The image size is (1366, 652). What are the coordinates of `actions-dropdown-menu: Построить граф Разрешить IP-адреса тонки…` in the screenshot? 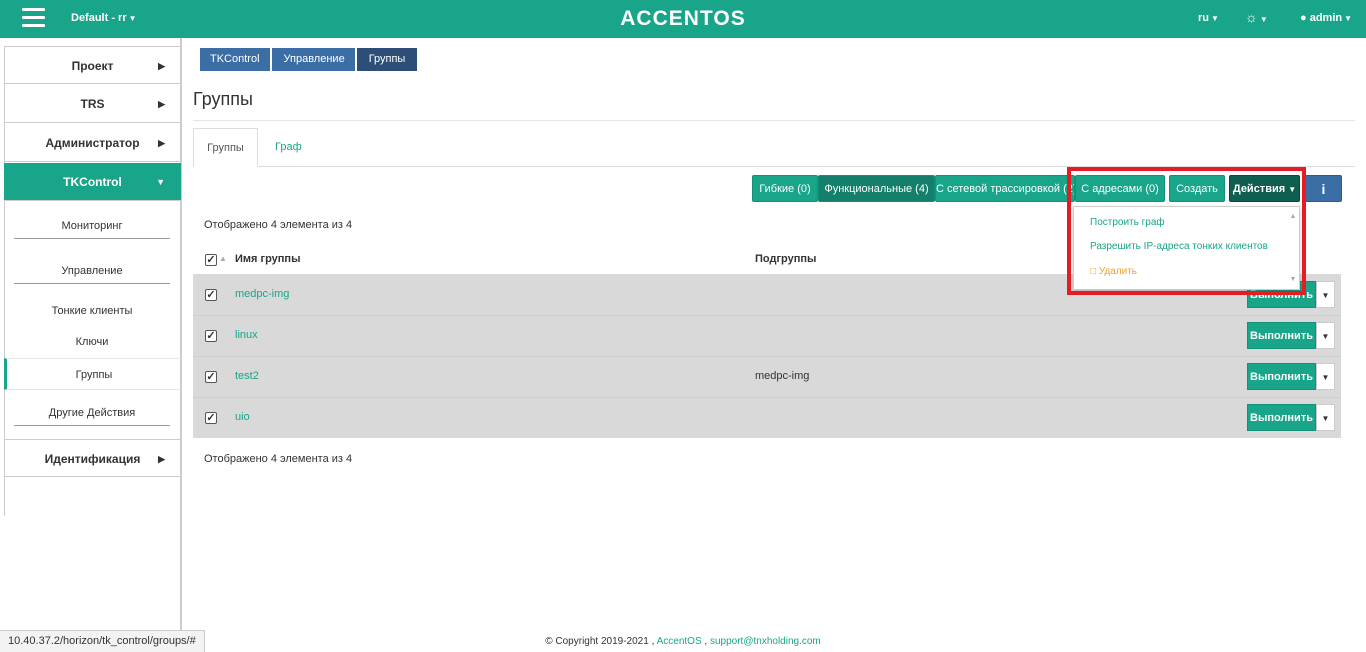 It's located at (1186, 248).